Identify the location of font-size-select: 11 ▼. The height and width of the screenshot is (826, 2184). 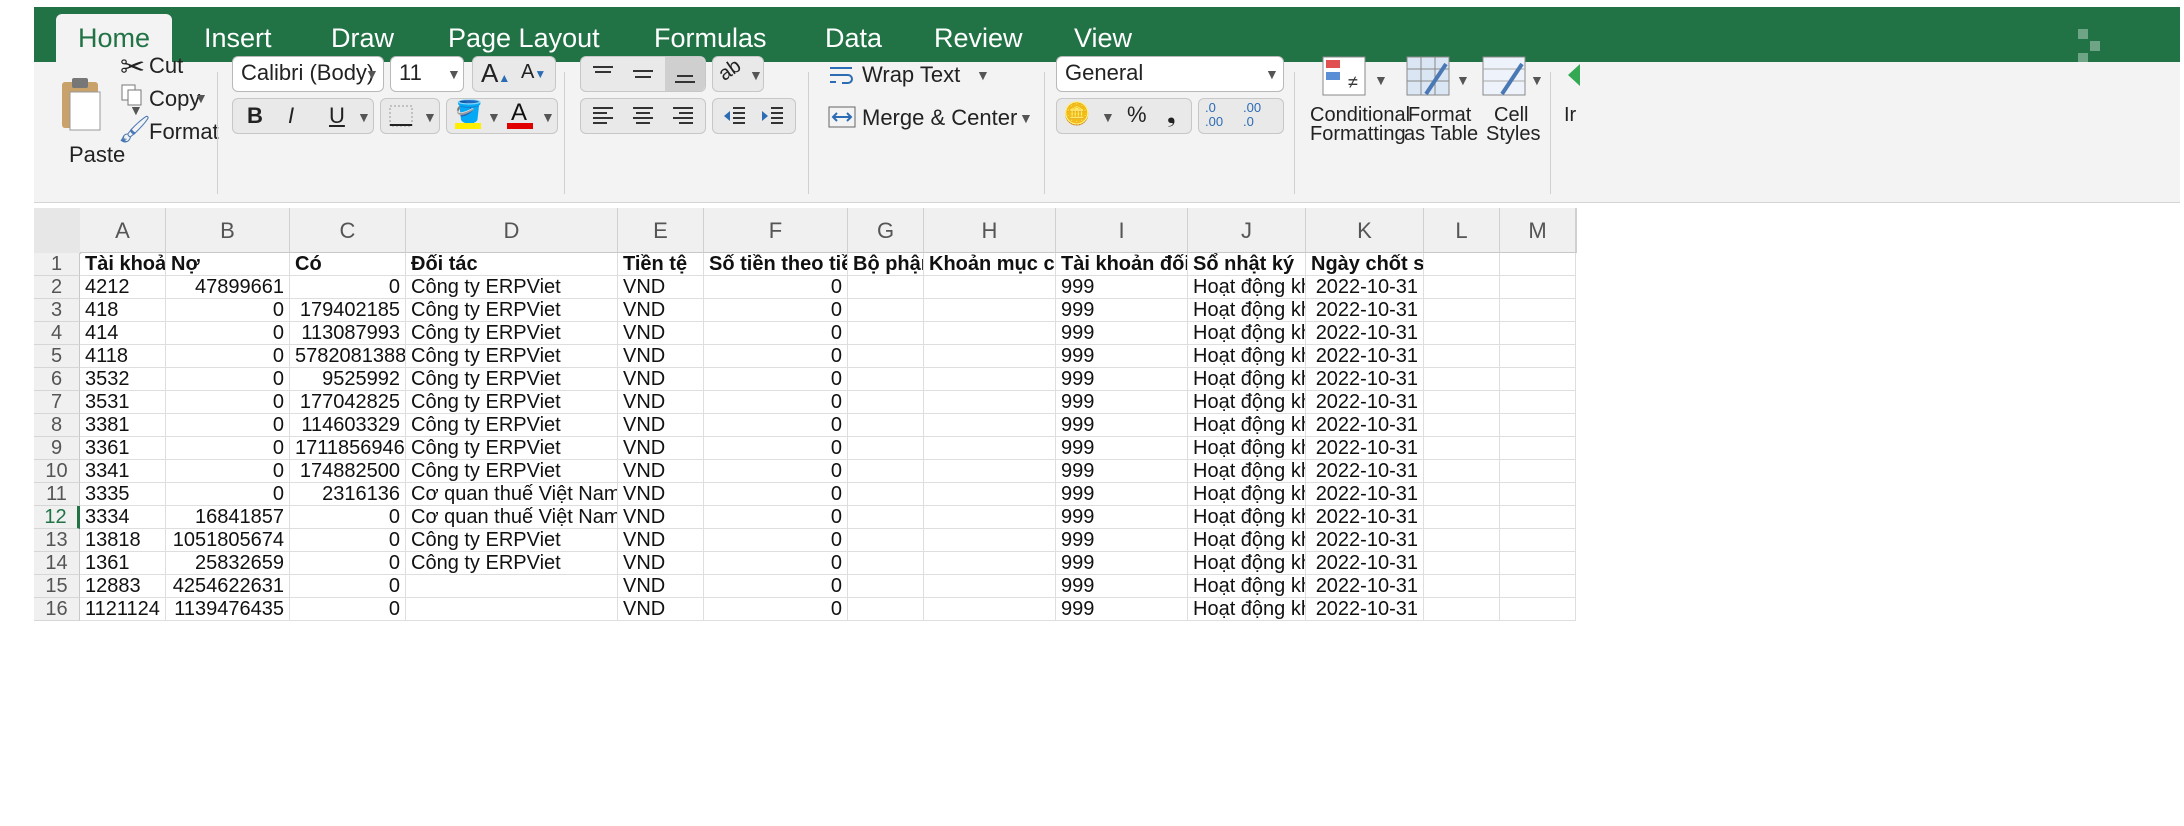
(427, 74).